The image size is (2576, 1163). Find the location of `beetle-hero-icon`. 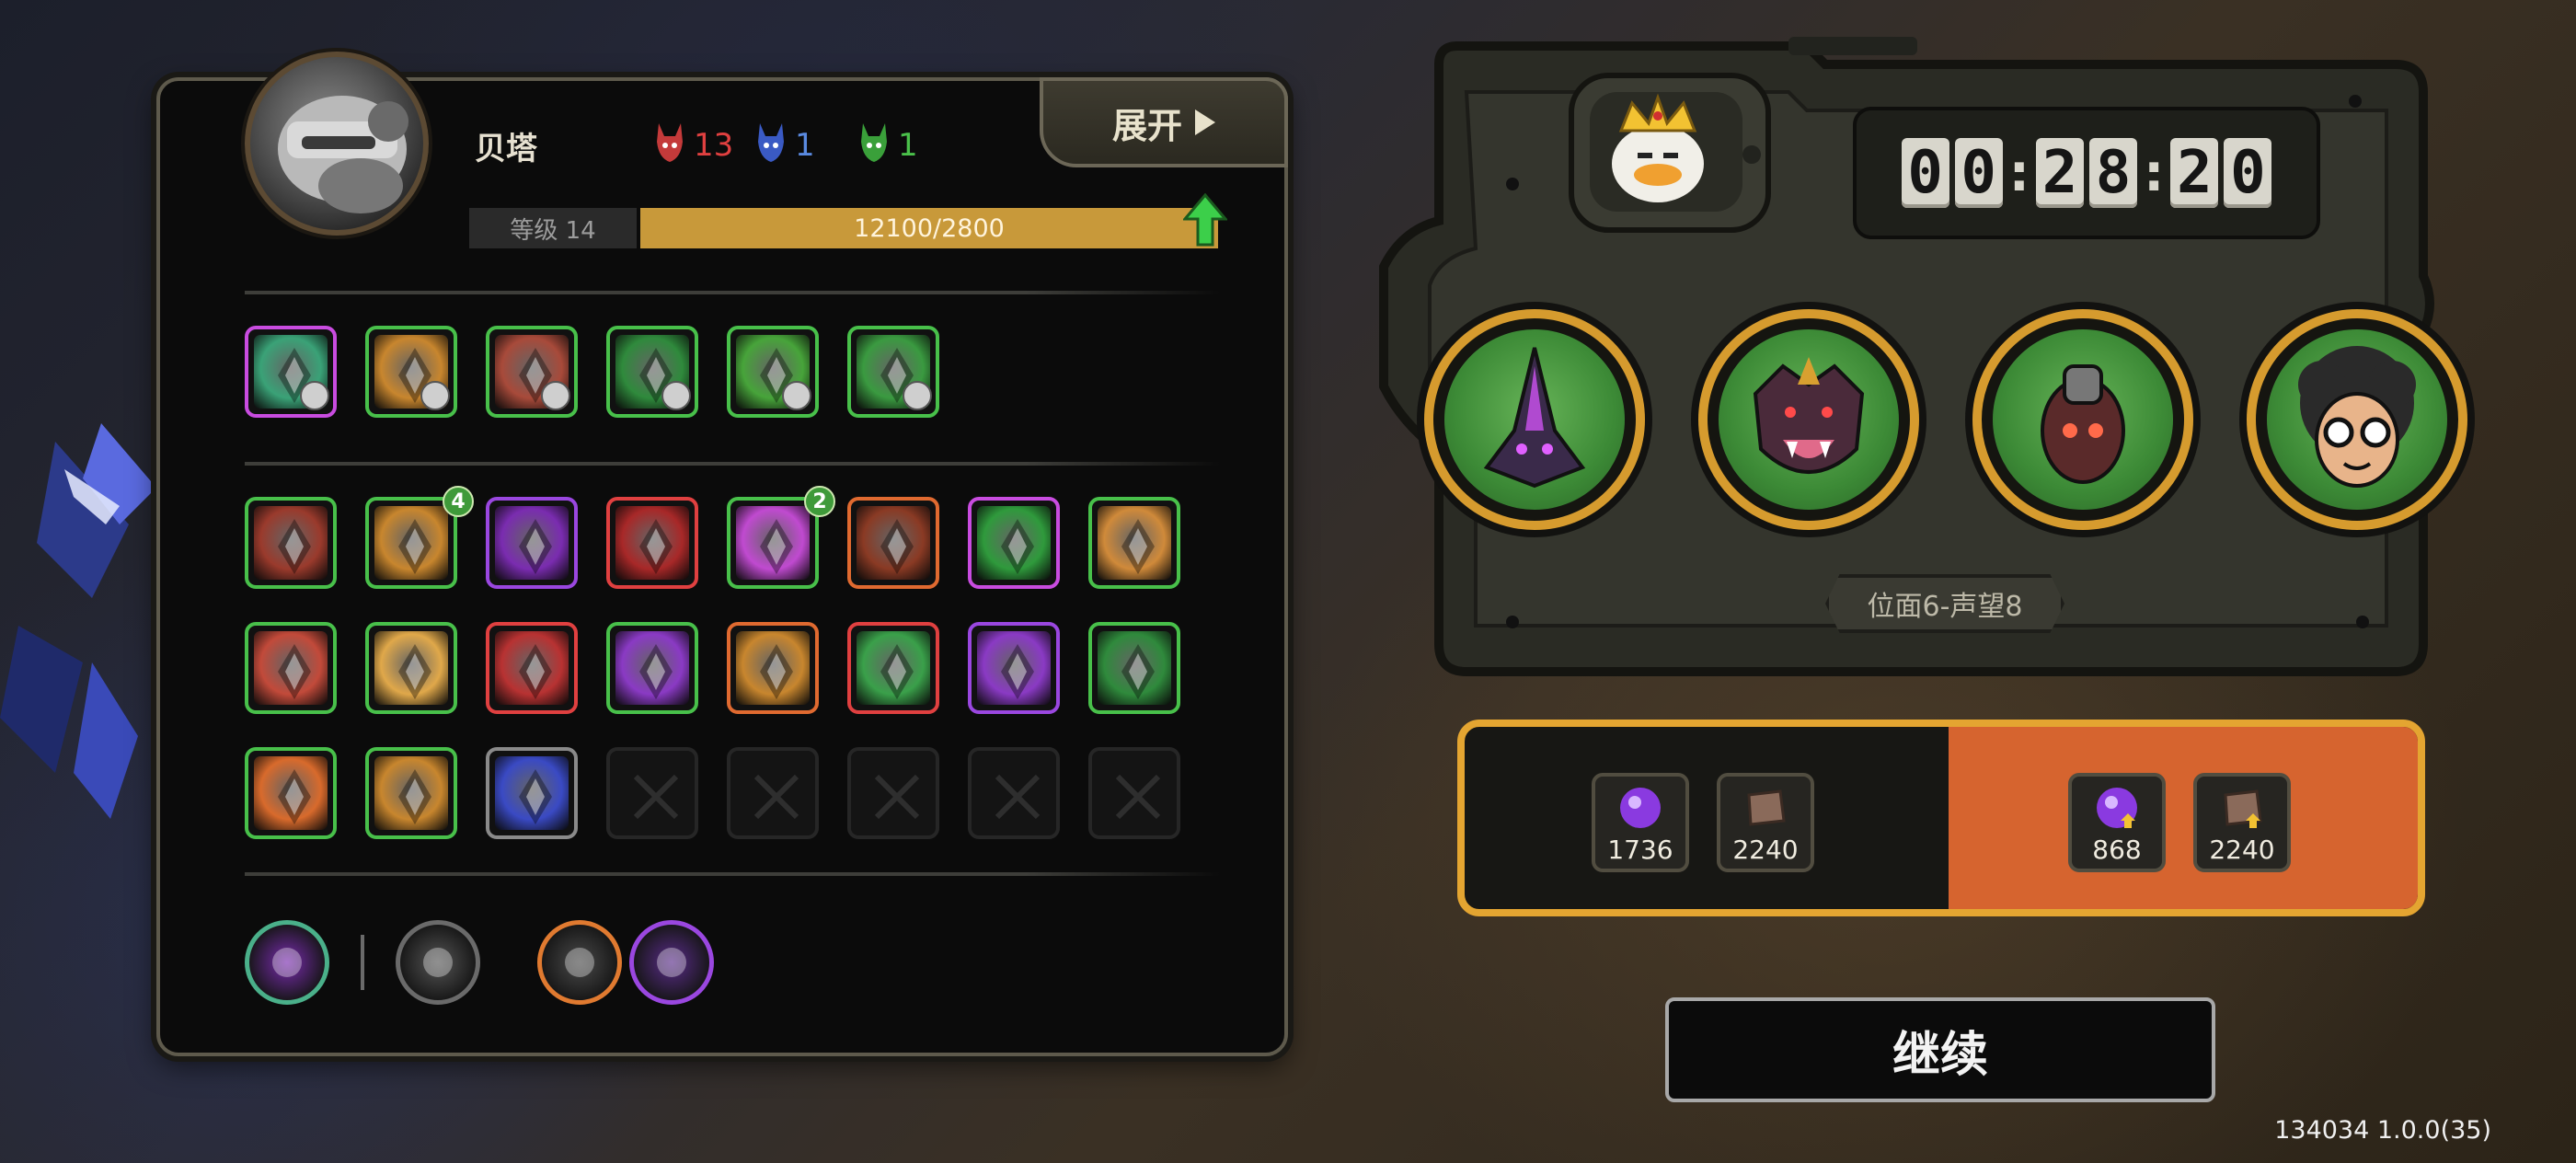

beetle-hero-icon is located at coordinates (2083, 420).